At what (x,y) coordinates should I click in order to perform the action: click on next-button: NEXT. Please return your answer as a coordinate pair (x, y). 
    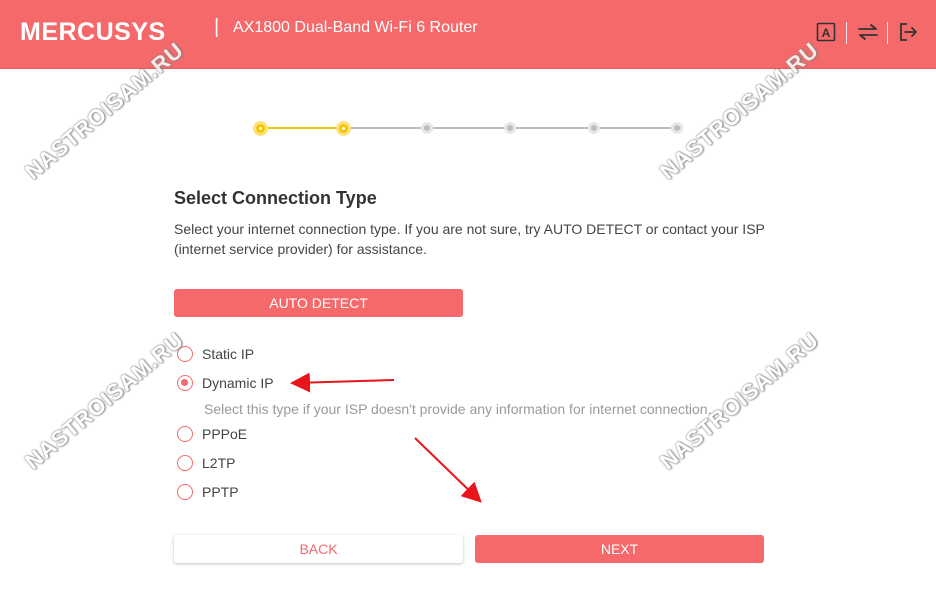
    Looking at the image, I should click on (619, 549).